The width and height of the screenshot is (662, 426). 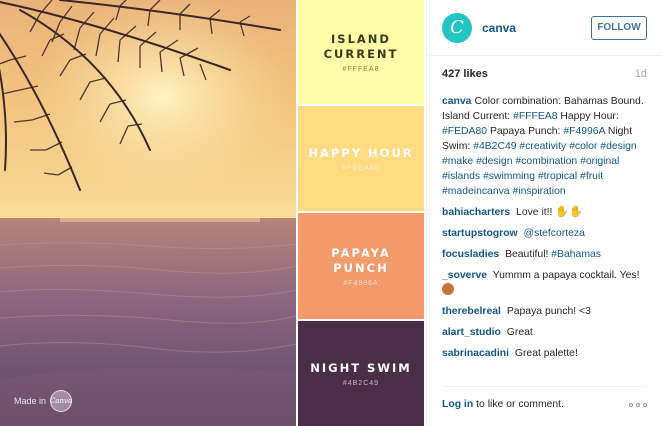 I want to click on comment-username: alart_studio, so click(x=471, y=332).